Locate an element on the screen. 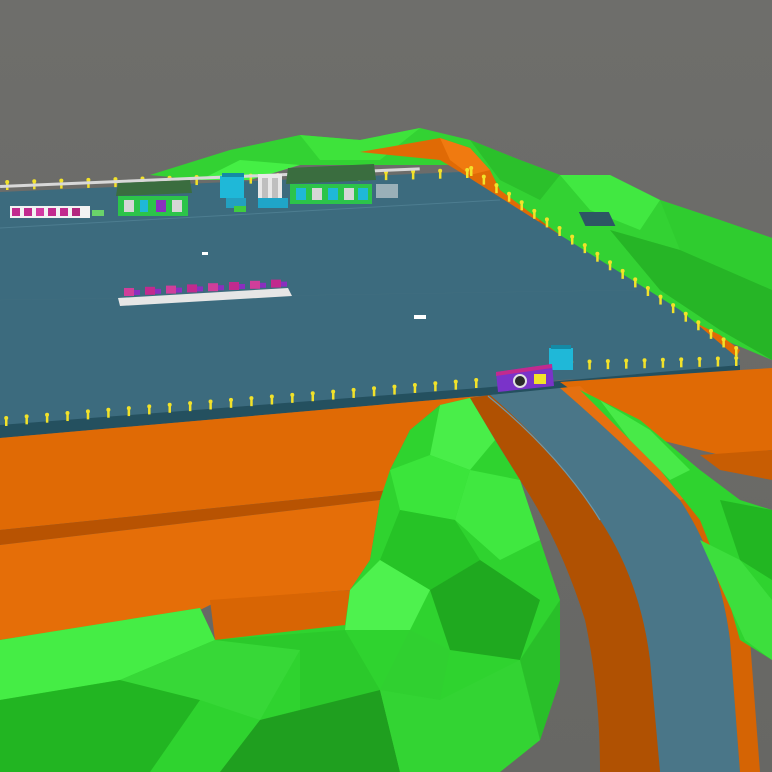 This screenshot has height=772, width=772. gate-cabin is located at coordinates (561, 359).